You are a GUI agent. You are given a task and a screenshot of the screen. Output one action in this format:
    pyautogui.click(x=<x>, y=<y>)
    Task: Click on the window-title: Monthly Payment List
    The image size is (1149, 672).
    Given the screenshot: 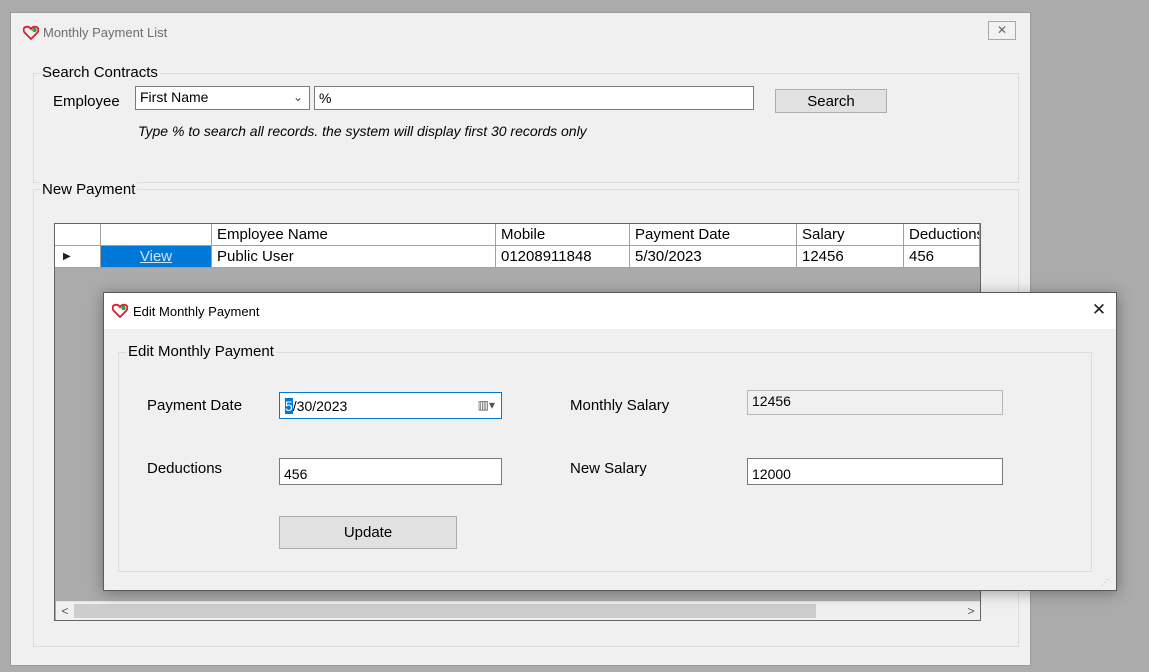 What is the action you would take?
    pyautogui.click(x=105, y=32)
    